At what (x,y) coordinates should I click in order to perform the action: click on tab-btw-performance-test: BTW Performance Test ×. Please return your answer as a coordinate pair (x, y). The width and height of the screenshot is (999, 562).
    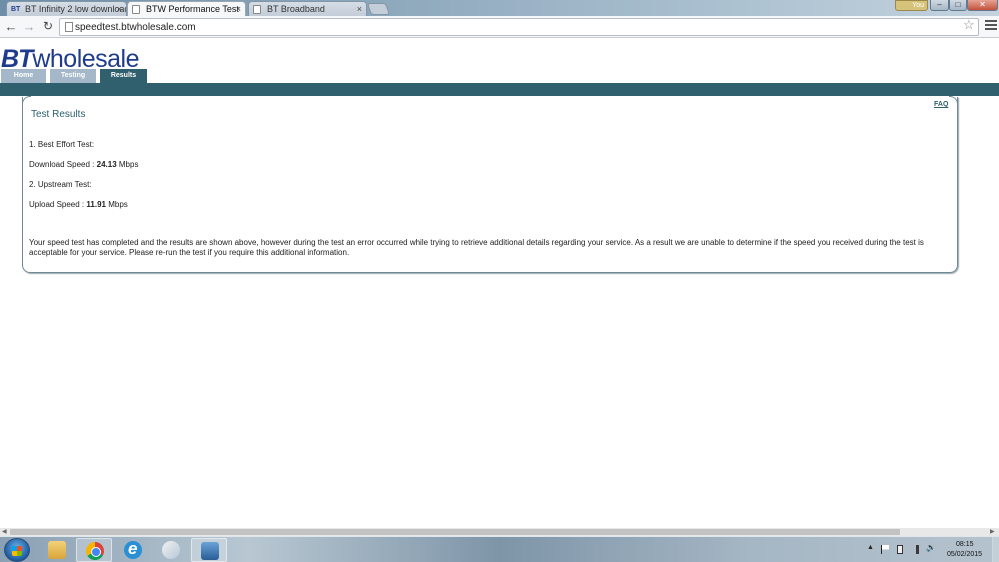
    Looking at the image, I should click on (186, 8).